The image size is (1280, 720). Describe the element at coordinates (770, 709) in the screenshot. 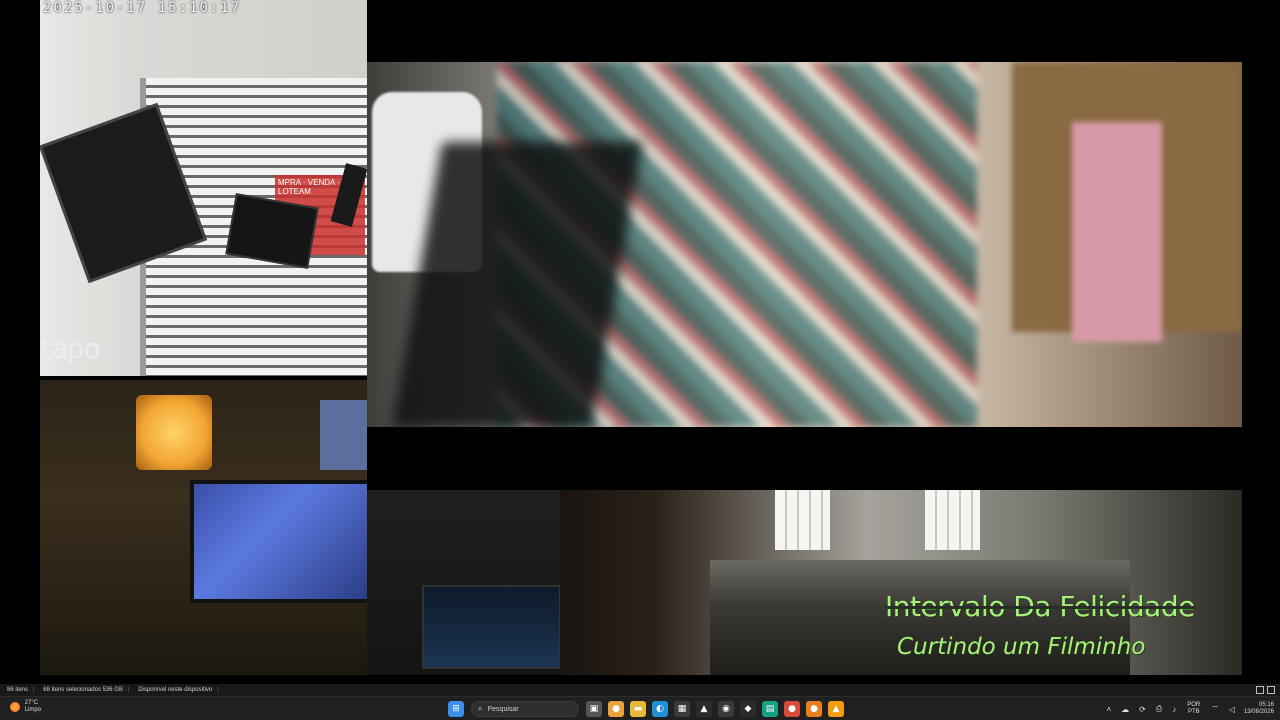

I see `terminal-icon: ▤` at that location.